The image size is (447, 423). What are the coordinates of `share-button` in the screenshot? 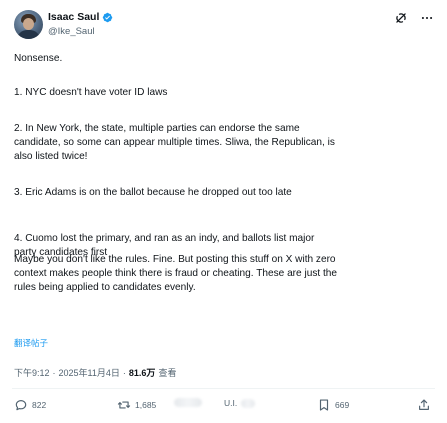 It's located at (424, 405).